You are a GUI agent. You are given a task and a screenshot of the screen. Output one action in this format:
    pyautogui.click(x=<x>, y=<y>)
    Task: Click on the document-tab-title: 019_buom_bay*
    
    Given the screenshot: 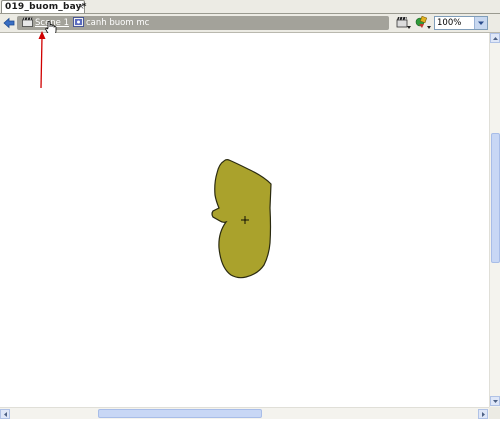 What is the action you would take?
    pyautogui.click(x=46, y=7)
    